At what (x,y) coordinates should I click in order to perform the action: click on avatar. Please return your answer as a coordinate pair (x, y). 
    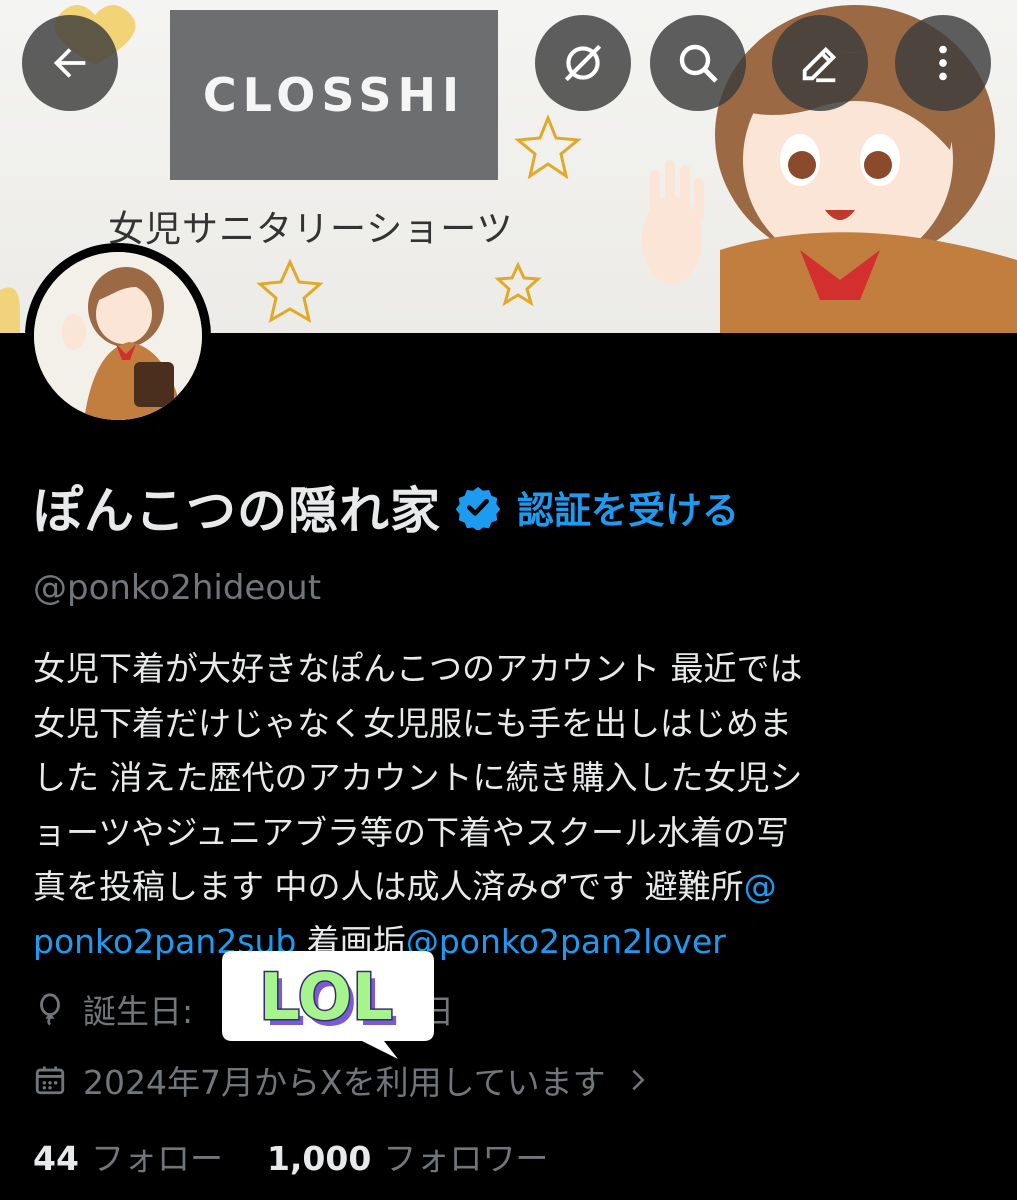
    Looking at the image, I should click on (118, 336).